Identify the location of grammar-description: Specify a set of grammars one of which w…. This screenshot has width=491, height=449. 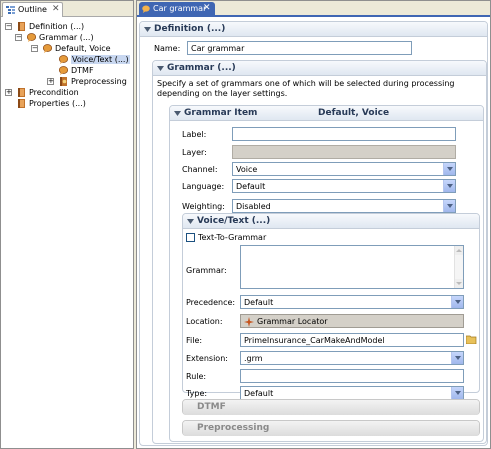
(306, 88).